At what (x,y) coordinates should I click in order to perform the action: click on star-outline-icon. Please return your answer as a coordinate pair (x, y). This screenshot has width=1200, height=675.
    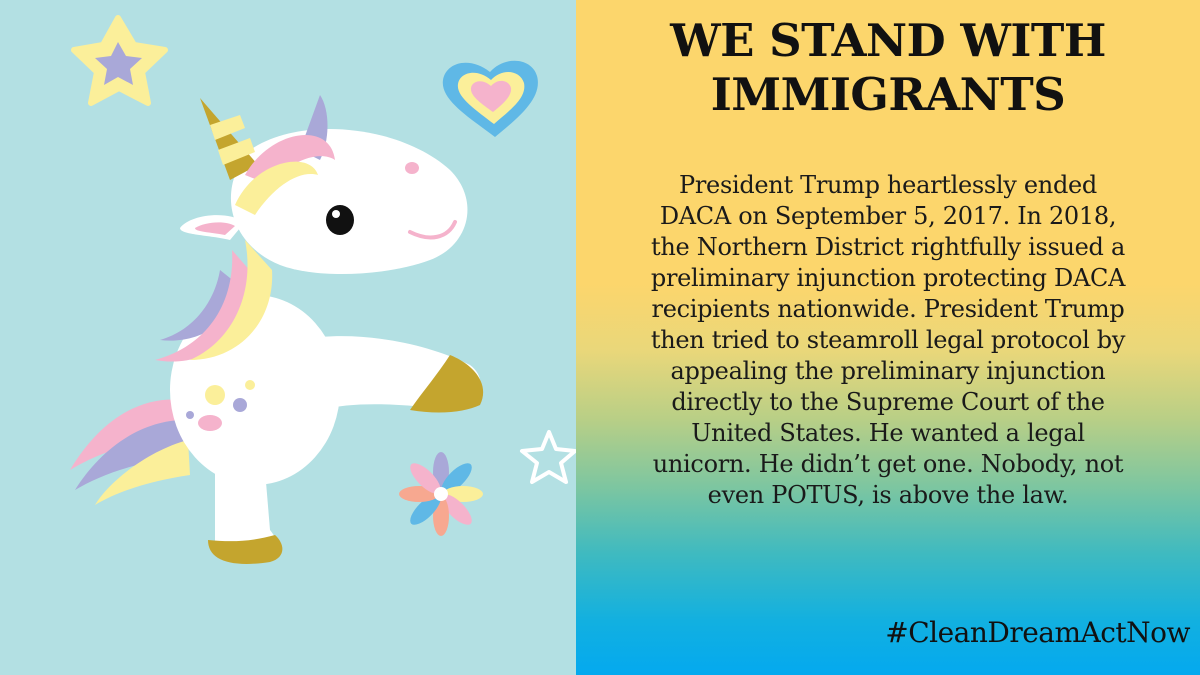
    Looking at the image, I should click on (548, 457).